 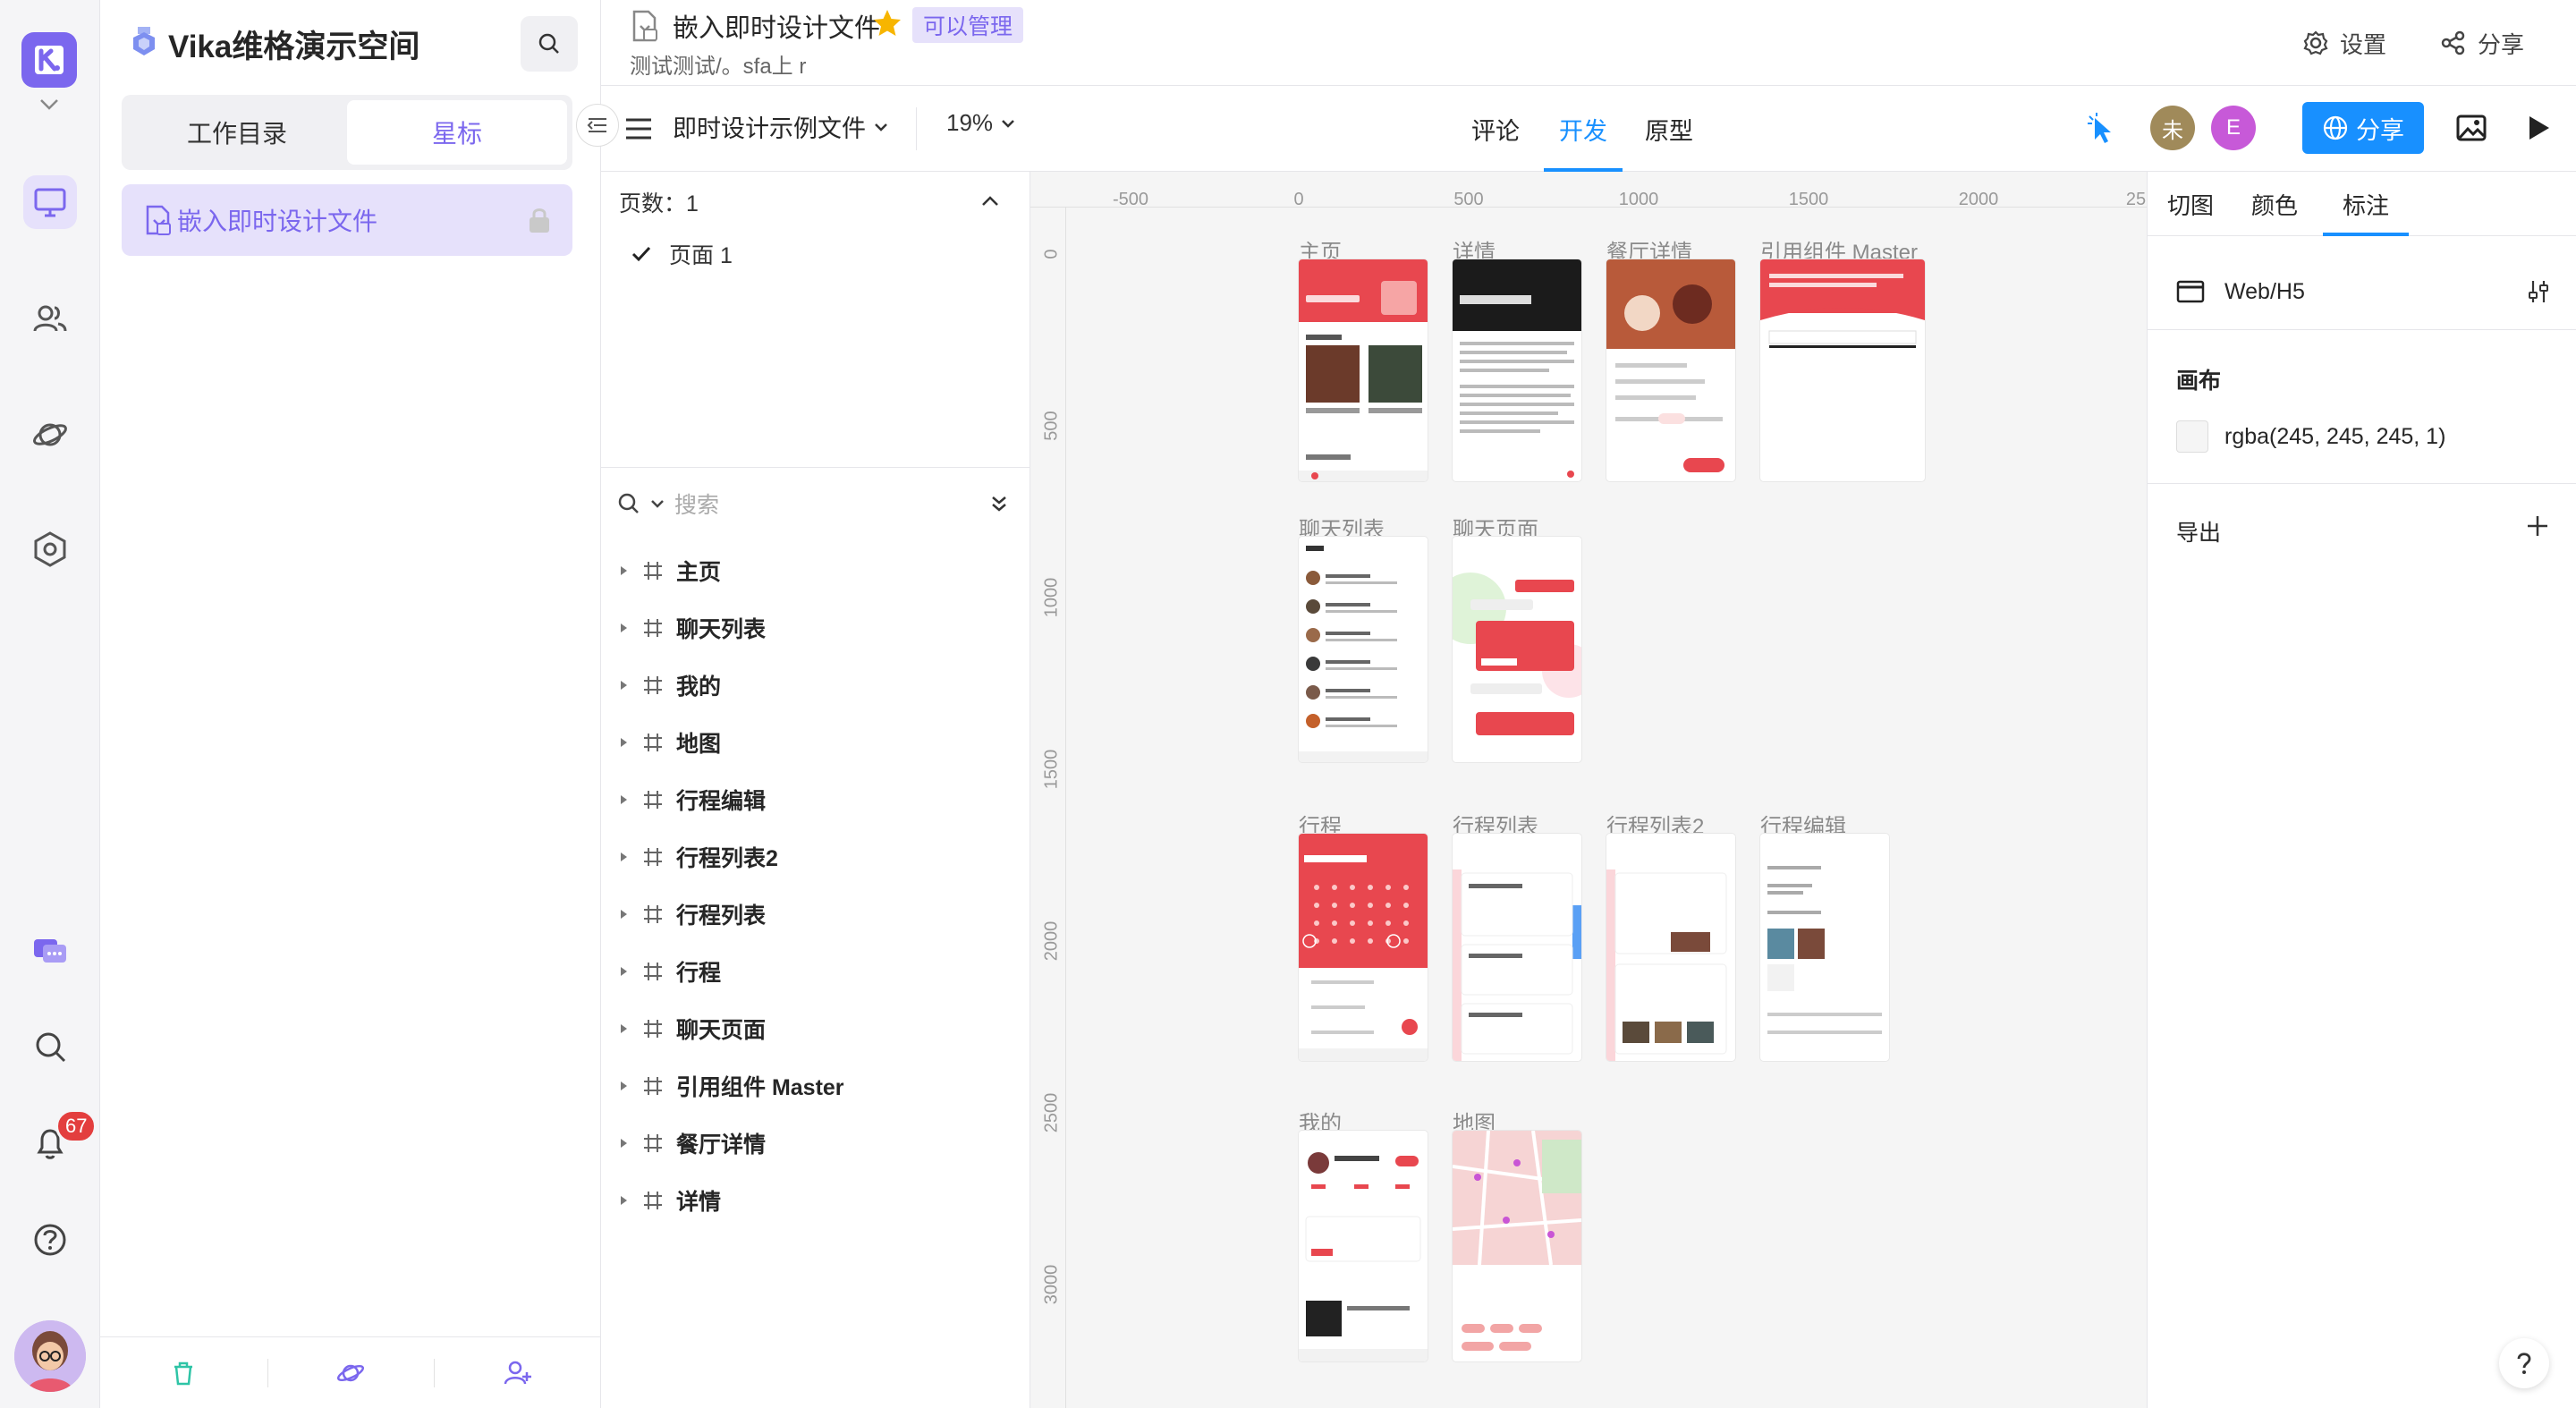 I want to click on artboard-home, so click(x=1363, y=370).